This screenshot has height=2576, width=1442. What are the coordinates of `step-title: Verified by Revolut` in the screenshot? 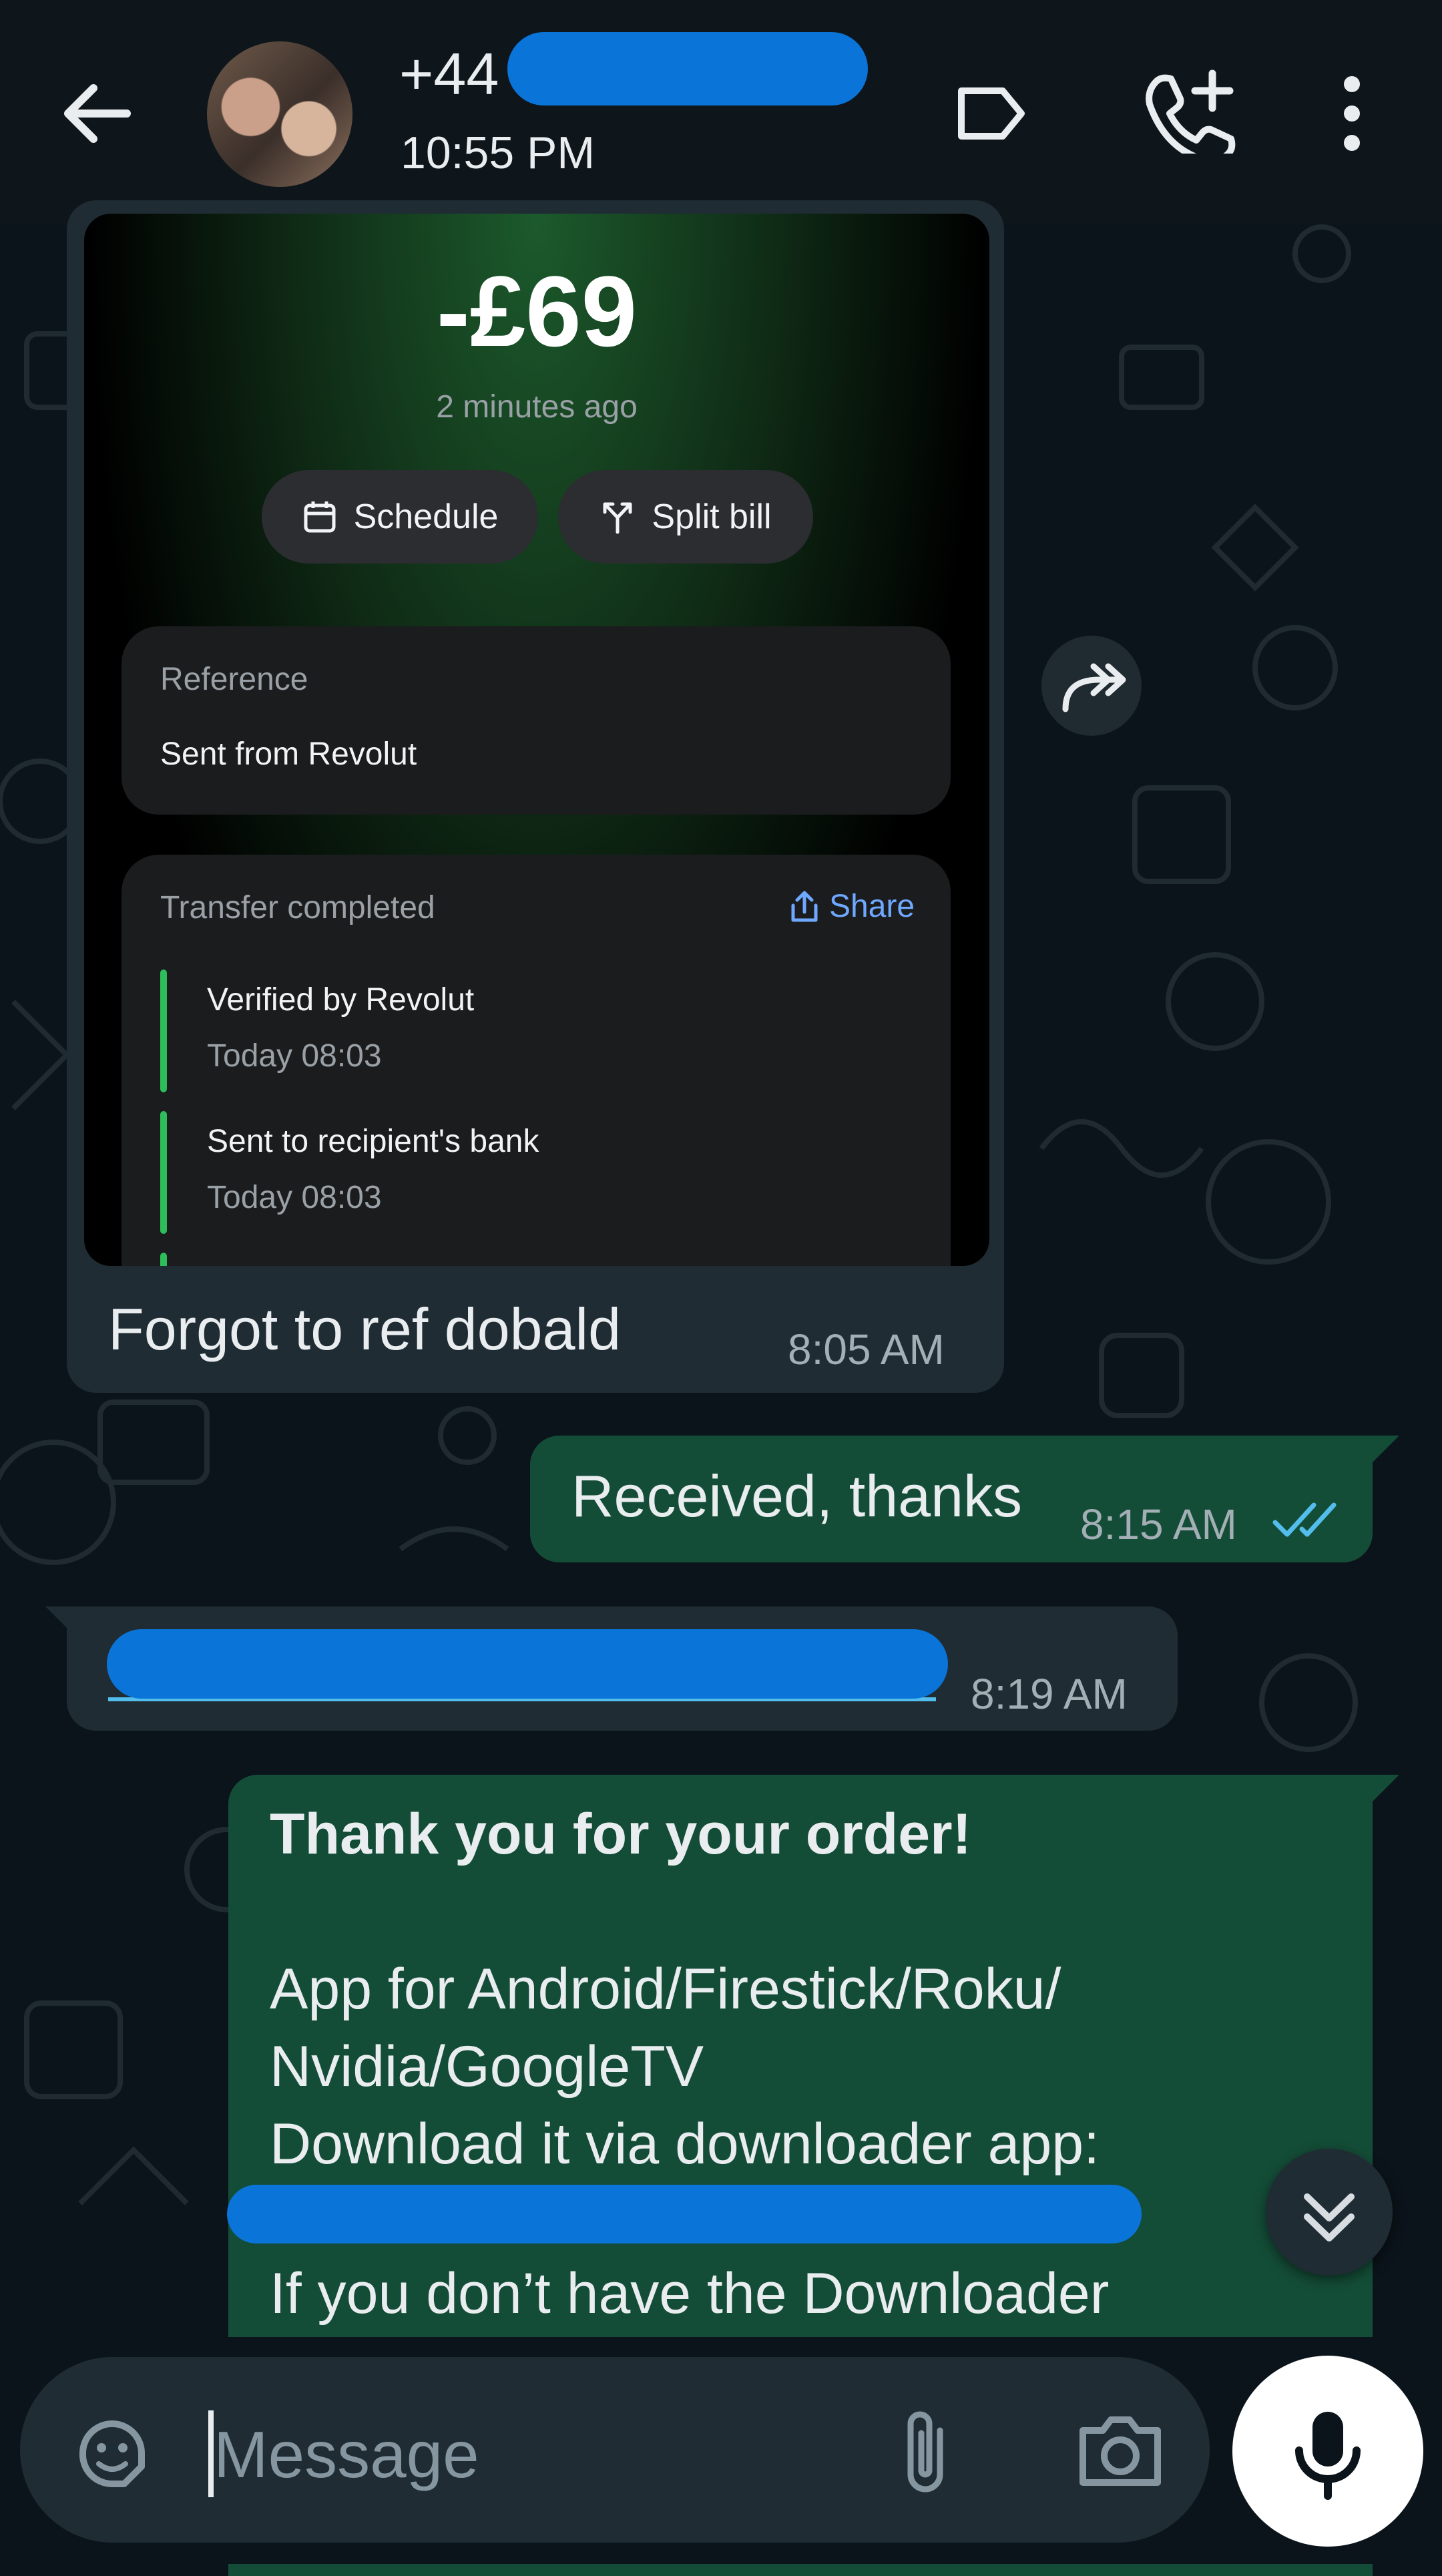 It's located at (341, 1000).